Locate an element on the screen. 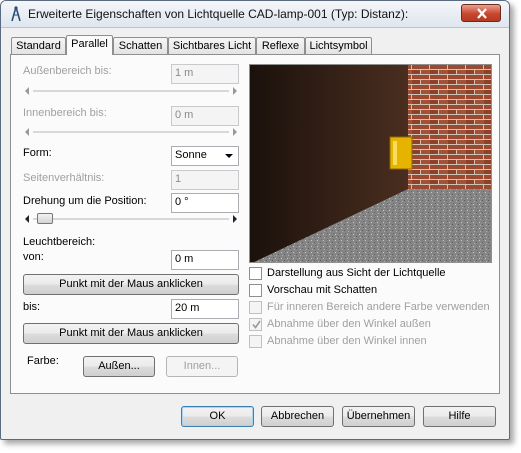 Image resolution: width=521 pixels, height=453 pixels. innenbereich-slider is located at coordinates (131, 132).